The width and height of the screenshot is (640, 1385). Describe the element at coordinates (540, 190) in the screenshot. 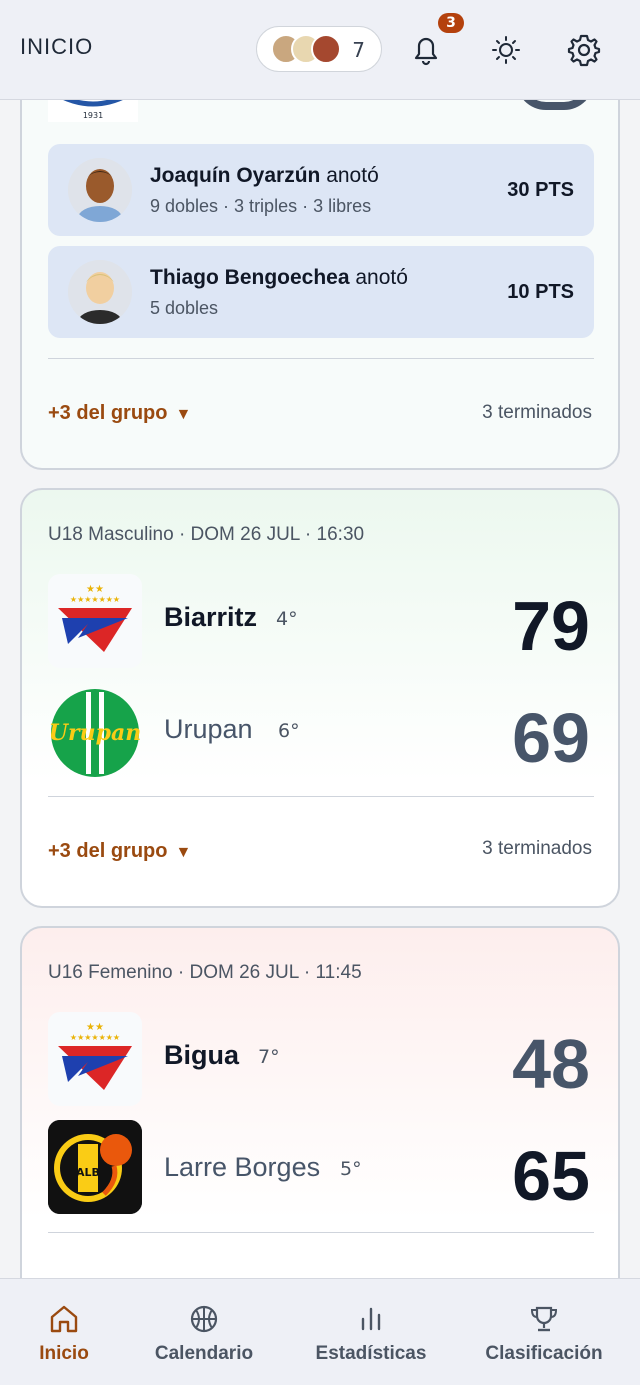

I see `scorer-points: 30 PTS` at that location.